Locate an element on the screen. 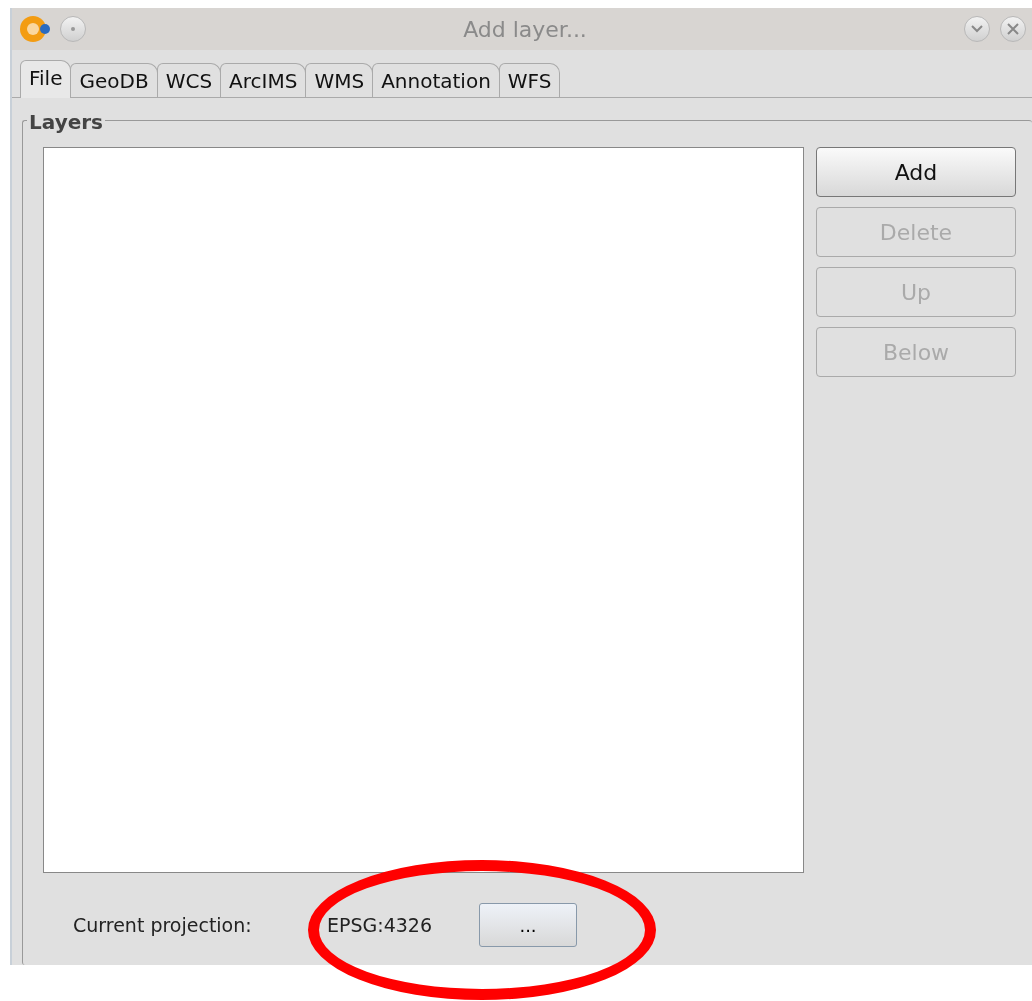  close-button is located at coordinates (1013, 29).